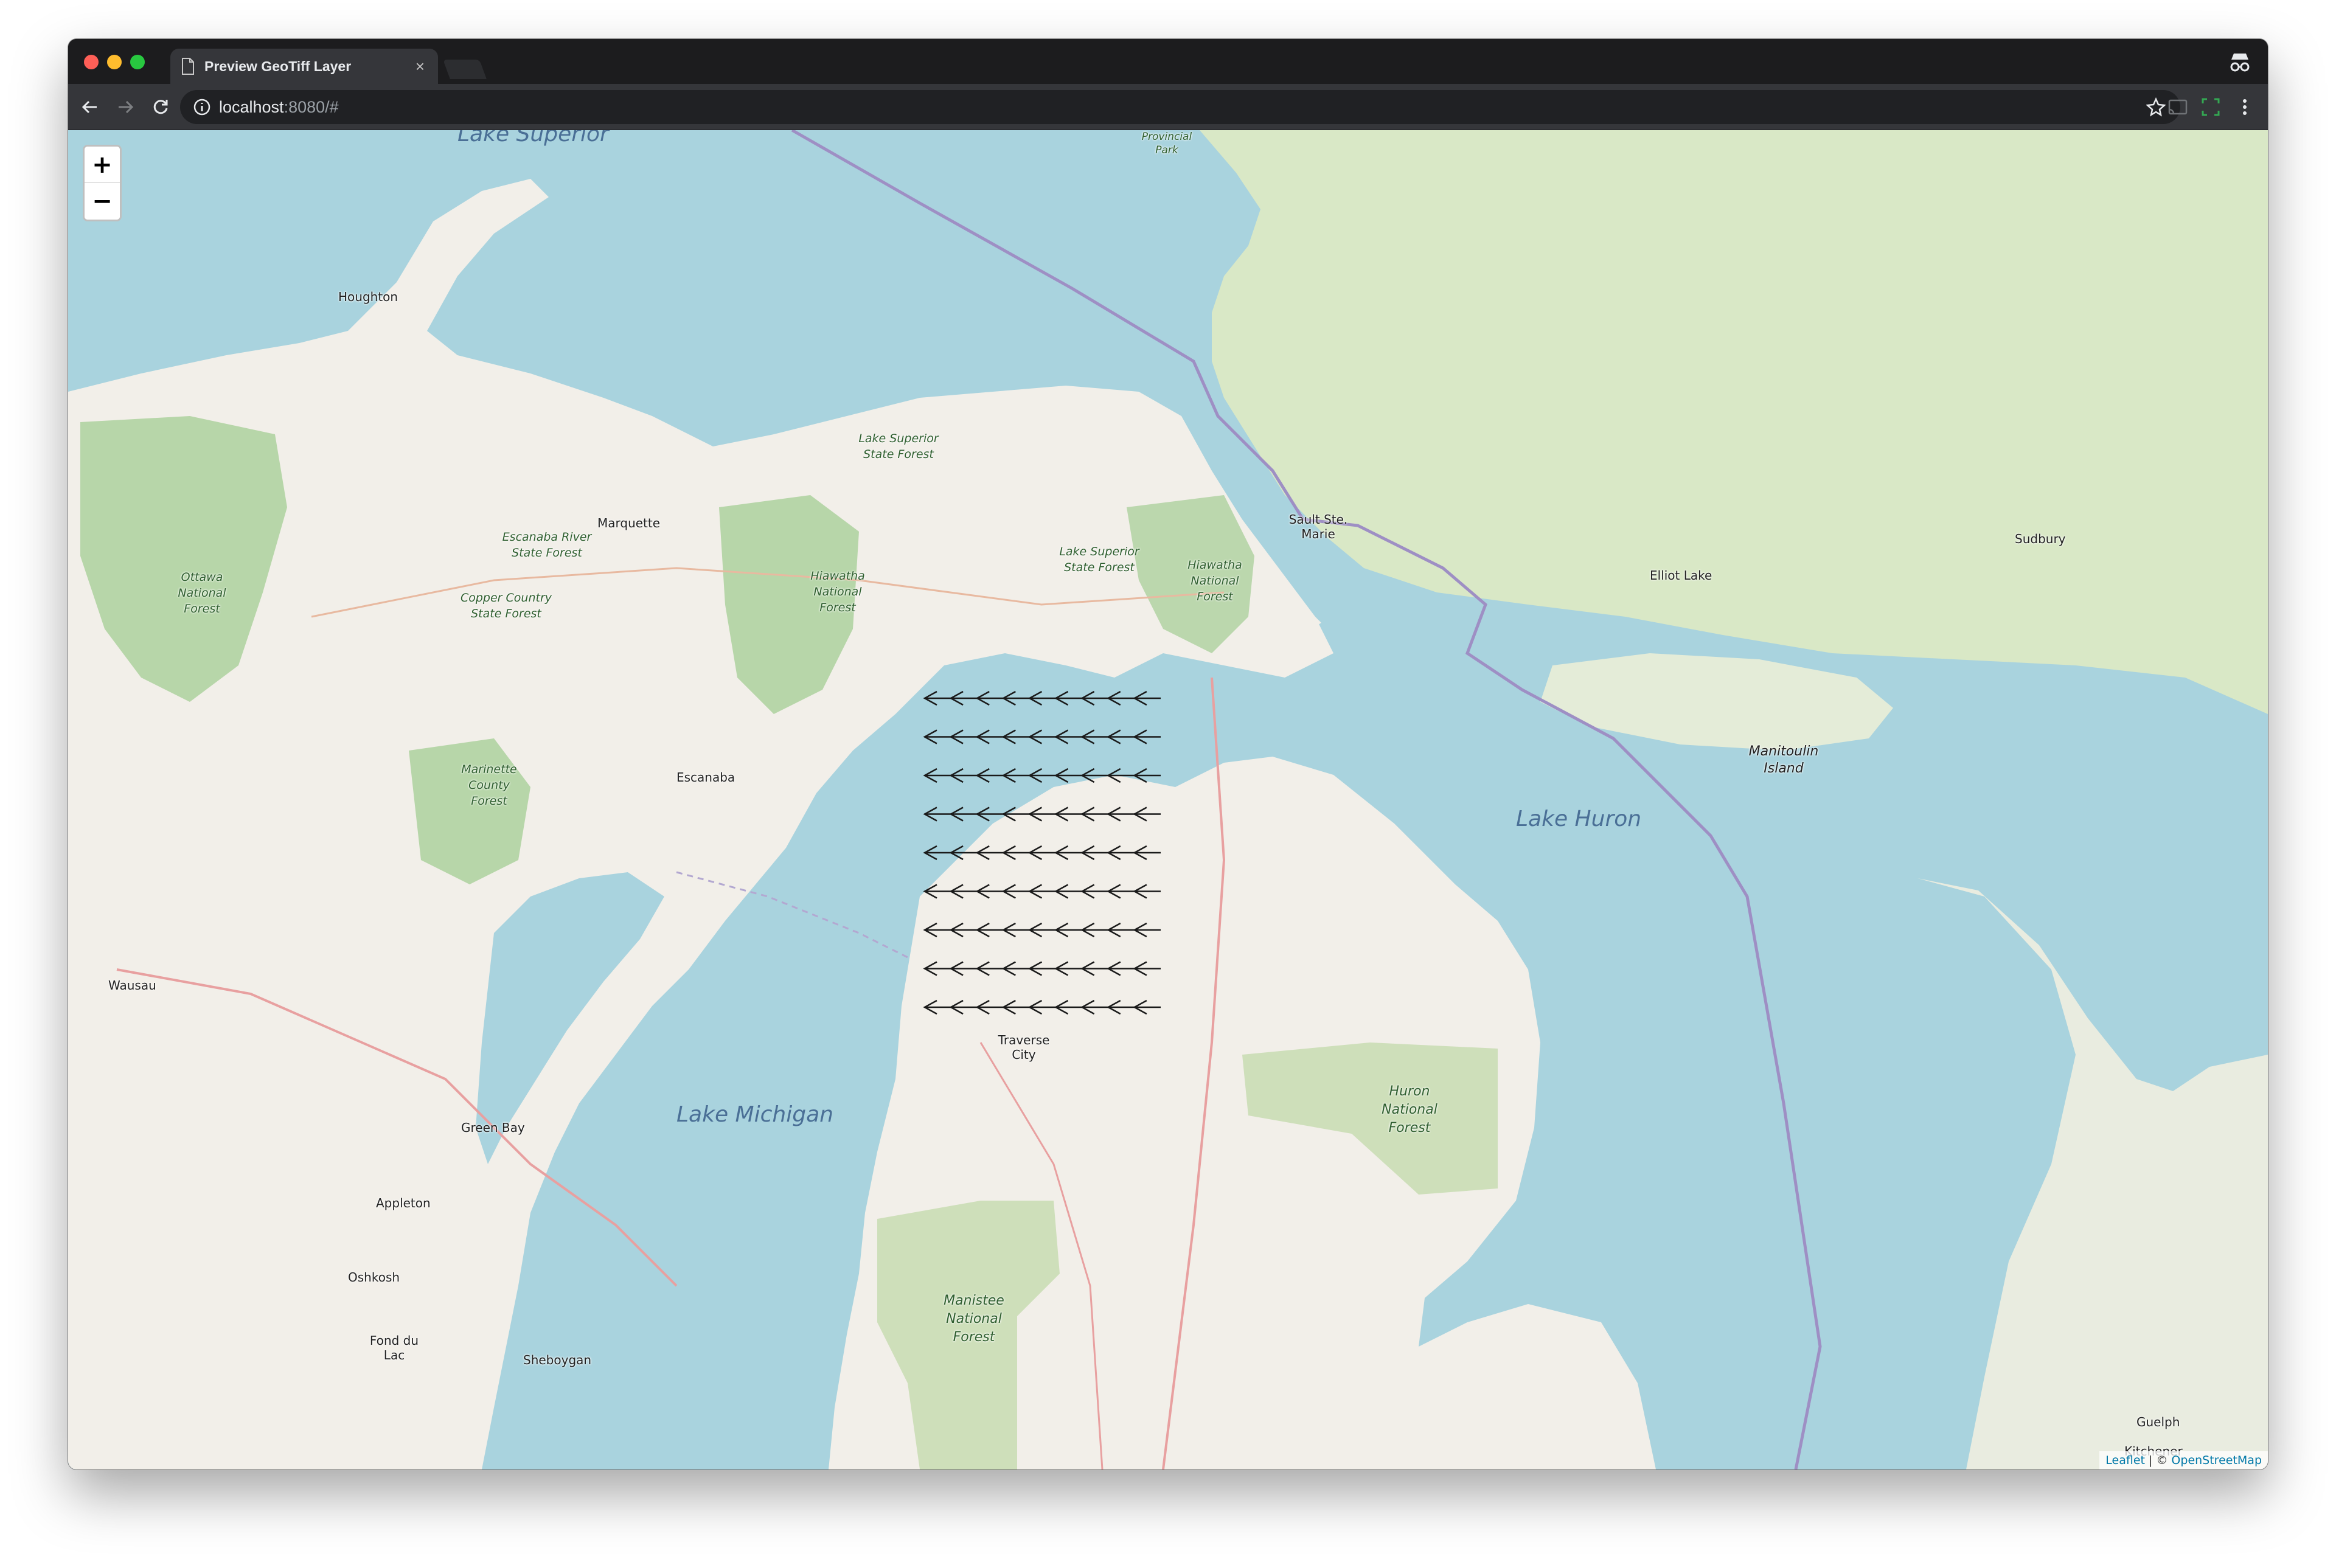 The height and width of the screenshot is (1568, 2336). Describe the element at coordinates (2216, 1461) in the screenshot. I see `openstreetmap-link: OpenStreetMap` at that location.